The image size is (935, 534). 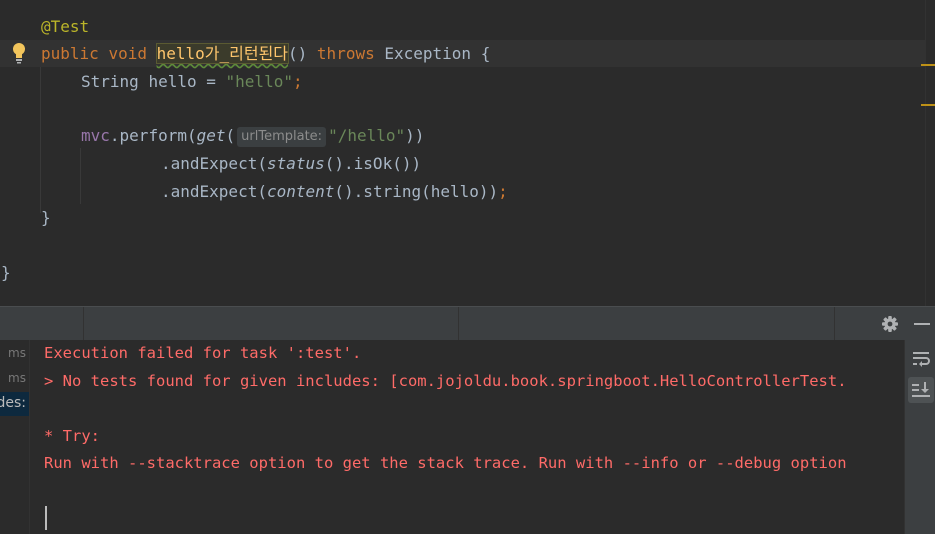 What do you see at coordinates (172, 81) in the screenshot?
I see `variable-name: hello` at bounding box center [172, 81].